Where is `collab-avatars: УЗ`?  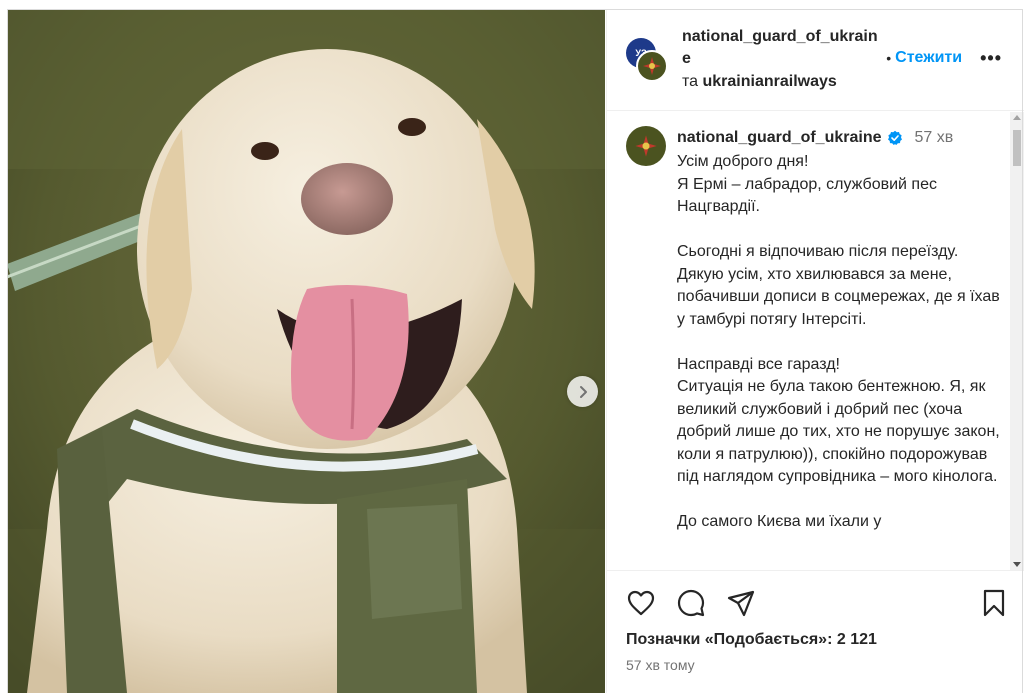
collab-avatars: УЗ is located at coordinates (647, 60).